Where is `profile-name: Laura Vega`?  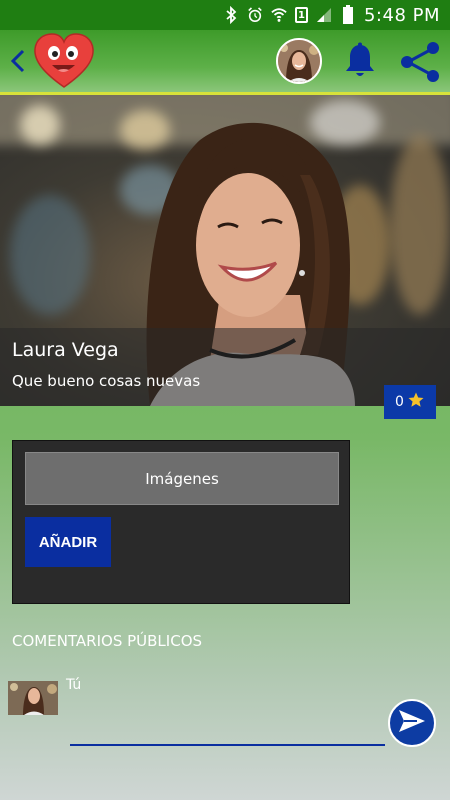
profile-name: Laura Vega is located at coordinates (65, 350).